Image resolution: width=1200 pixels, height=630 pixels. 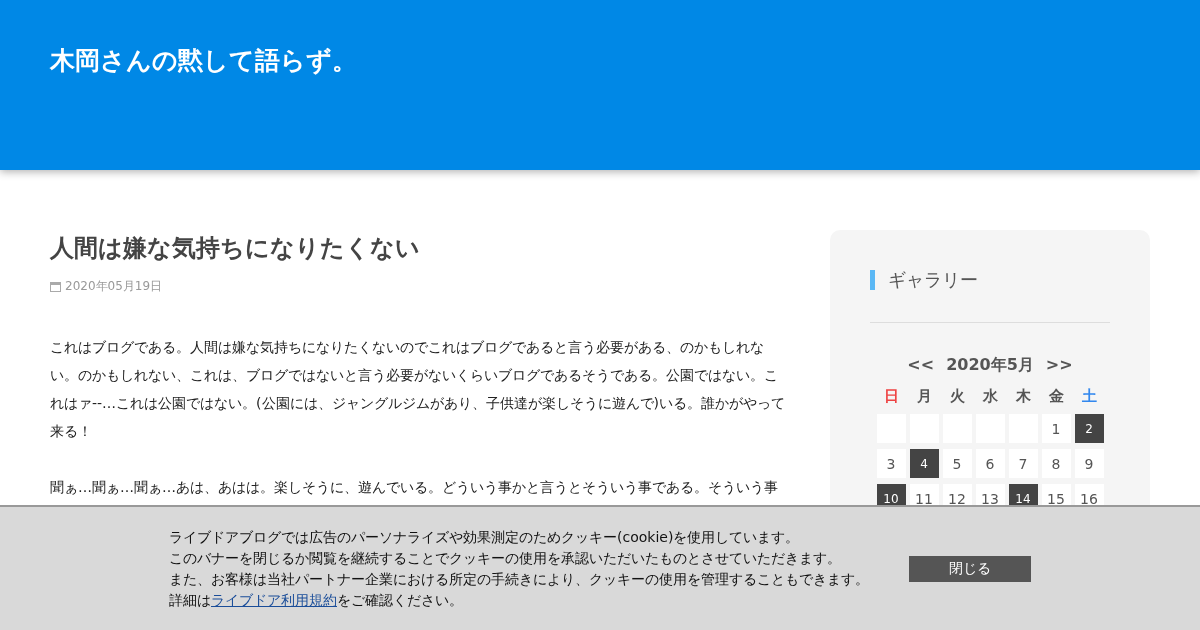 What do you see at coordinates (519, 579) in the screenshot?
I see `cookie-notice-line: また、お客様は当社パートナー企業における所定の手続きにより、クッキーの使用を管理することもできます。` at bounding box center [519, 579].